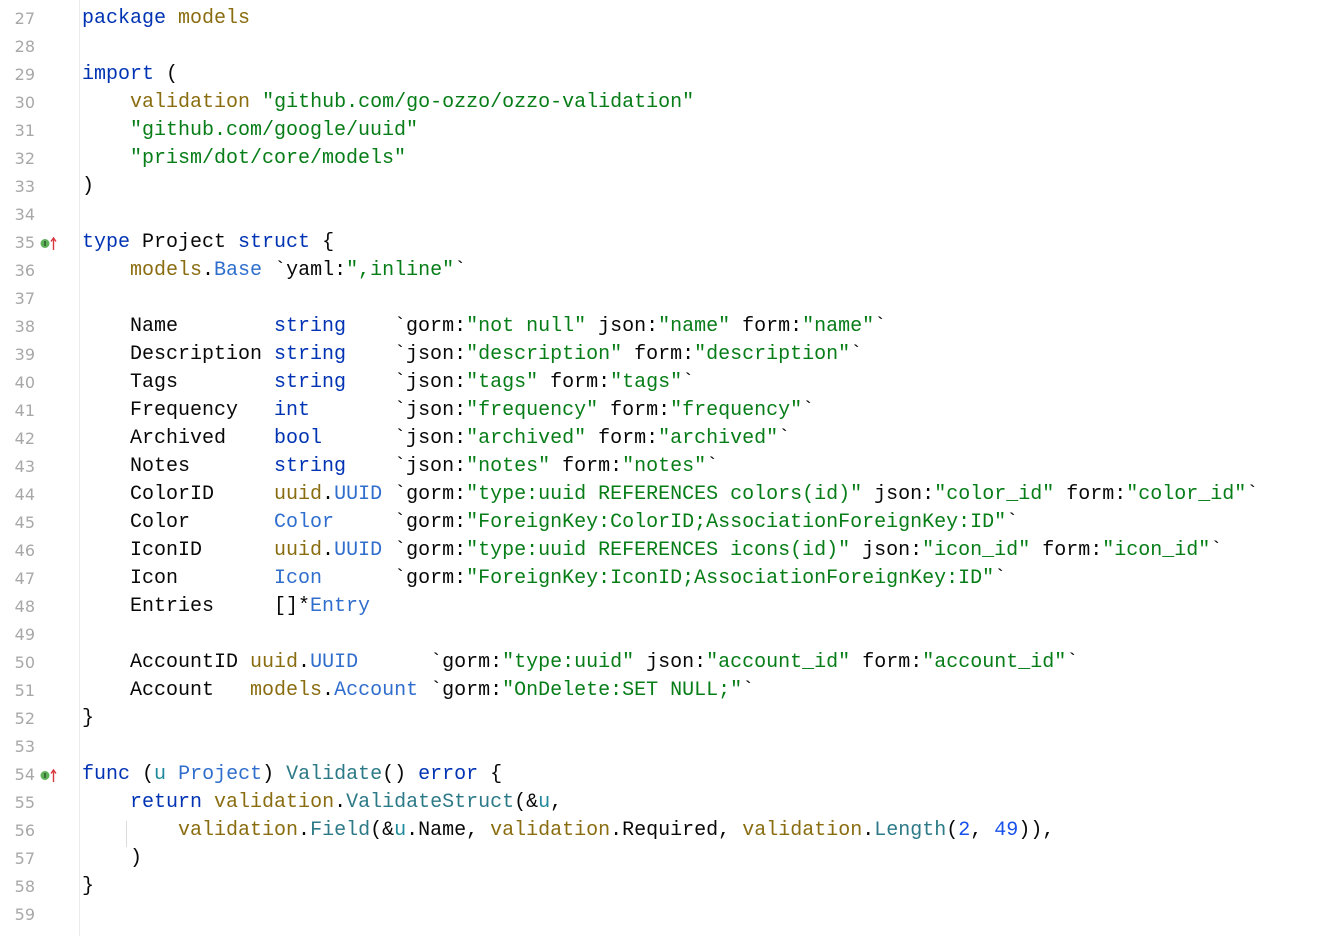 The height and width of the screenshot is (936, 1343). What do you see at coordinates (671, 607) in the screenshot?
I see `code-line: 48 Entries []*Entry` at bounding box center [671, 607].